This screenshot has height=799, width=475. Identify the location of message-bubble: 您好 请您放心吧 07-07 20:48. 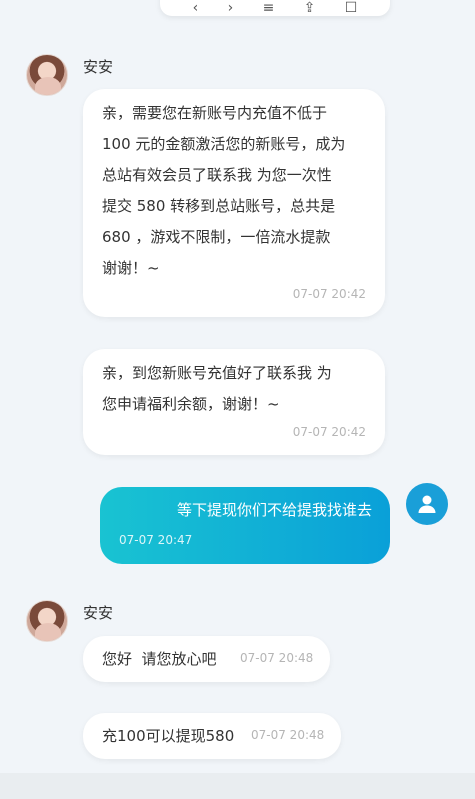
(206, 659).